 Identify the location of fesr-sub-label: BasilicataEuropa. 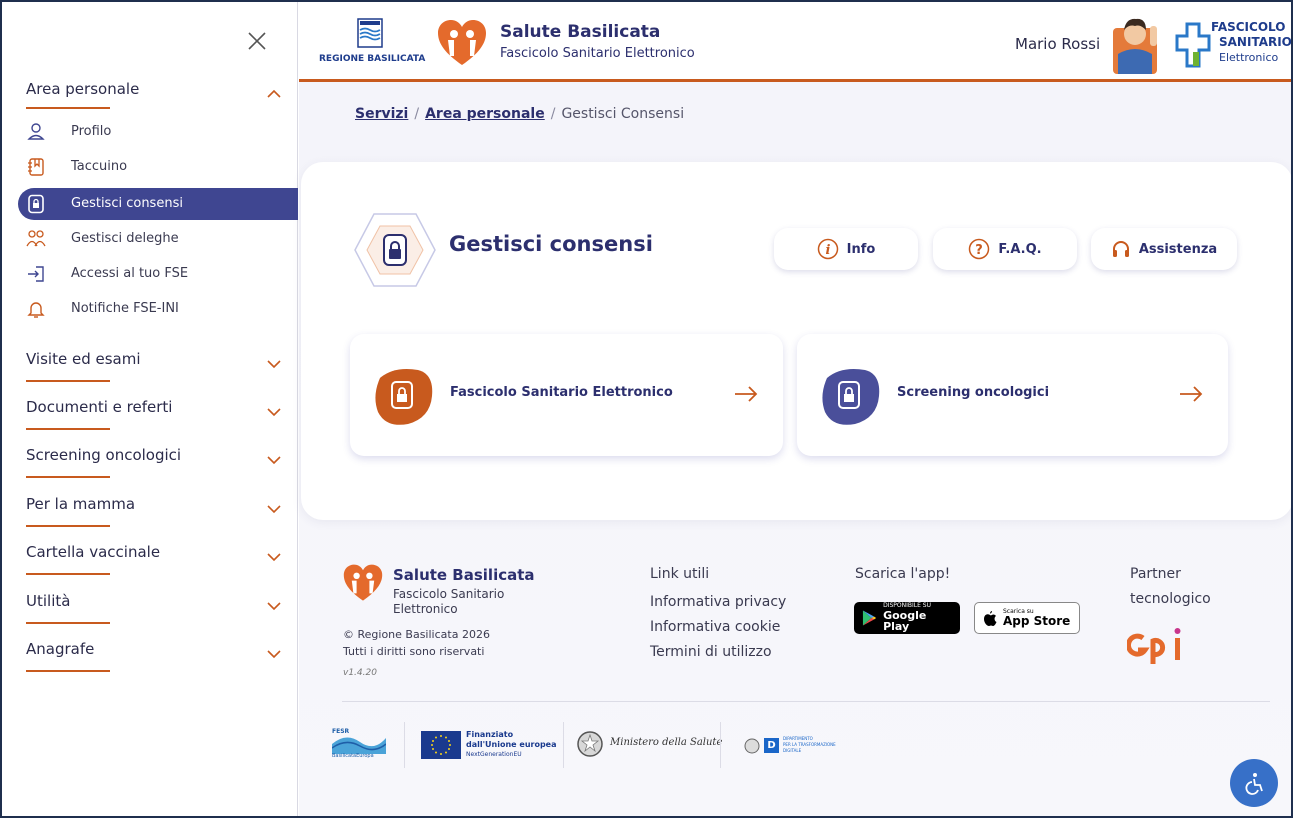
(353, 756).